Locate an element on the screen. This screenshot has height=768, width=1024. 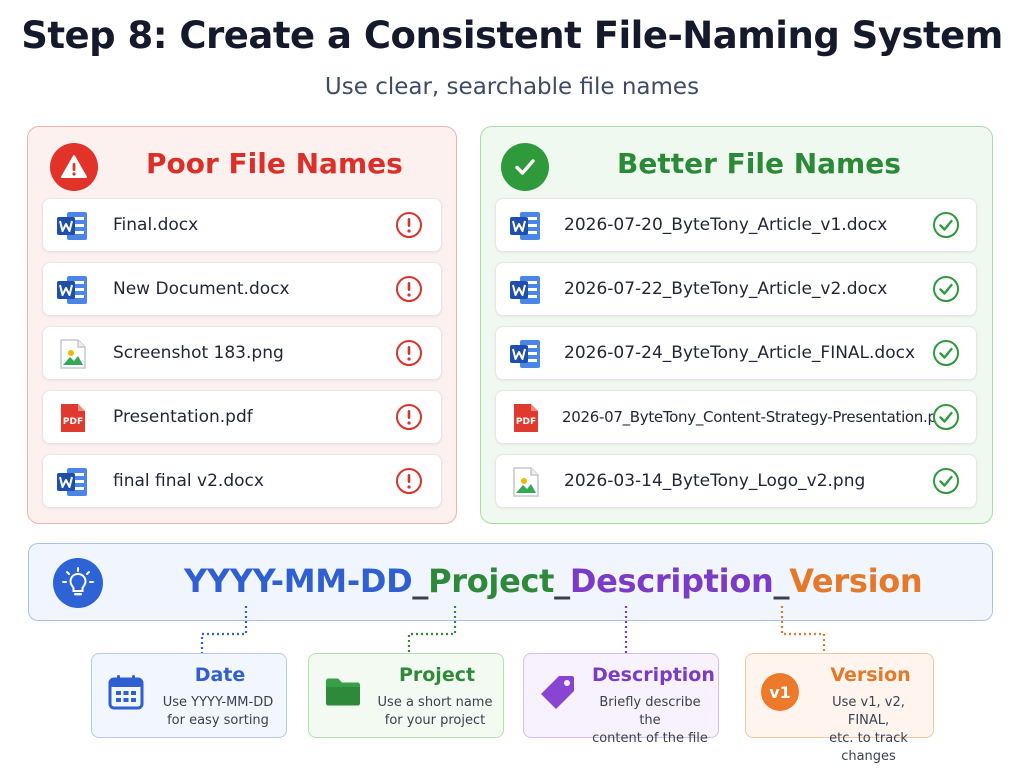
project-card: Project Use a short name for your project is located at coordinates (406, 695).